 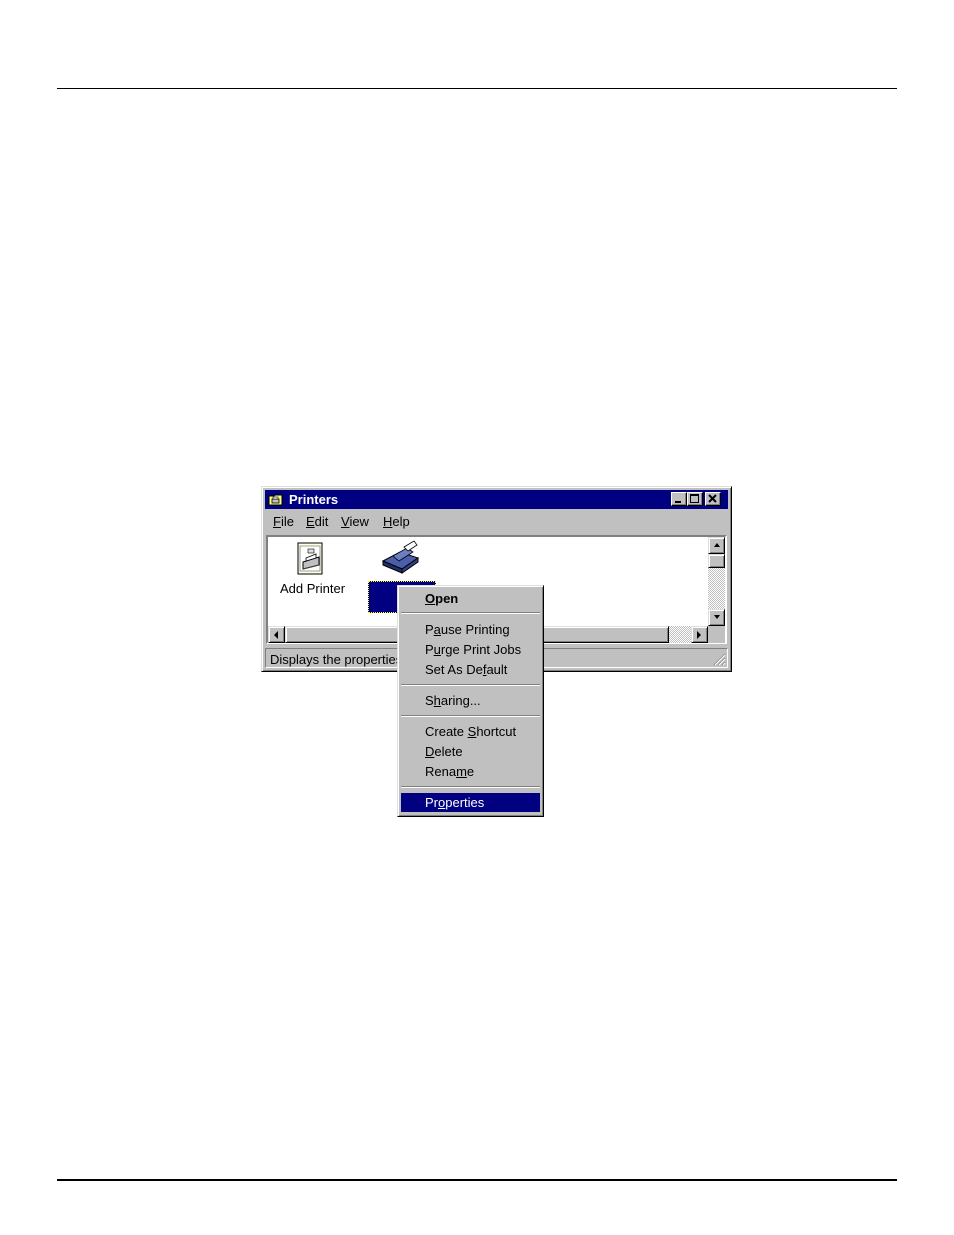 What do you see at coordinates (314, 499) in the screenshot?
I see `window-title: Printers` at bounding box center [314, 499].